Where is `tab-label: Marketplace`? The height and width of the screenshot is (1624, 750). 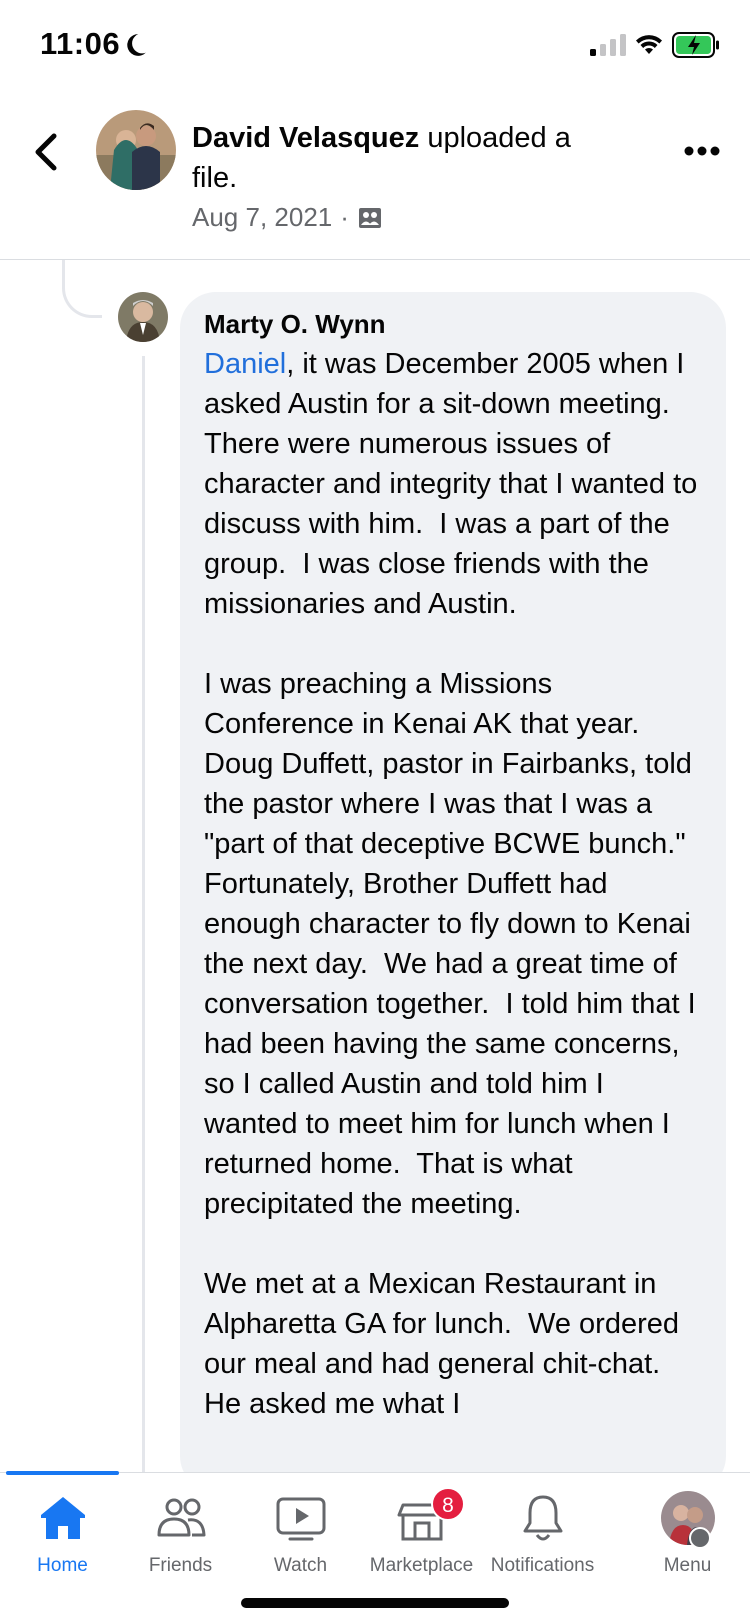
tab-label: Marketplace is located at coordinates (421, 1565).